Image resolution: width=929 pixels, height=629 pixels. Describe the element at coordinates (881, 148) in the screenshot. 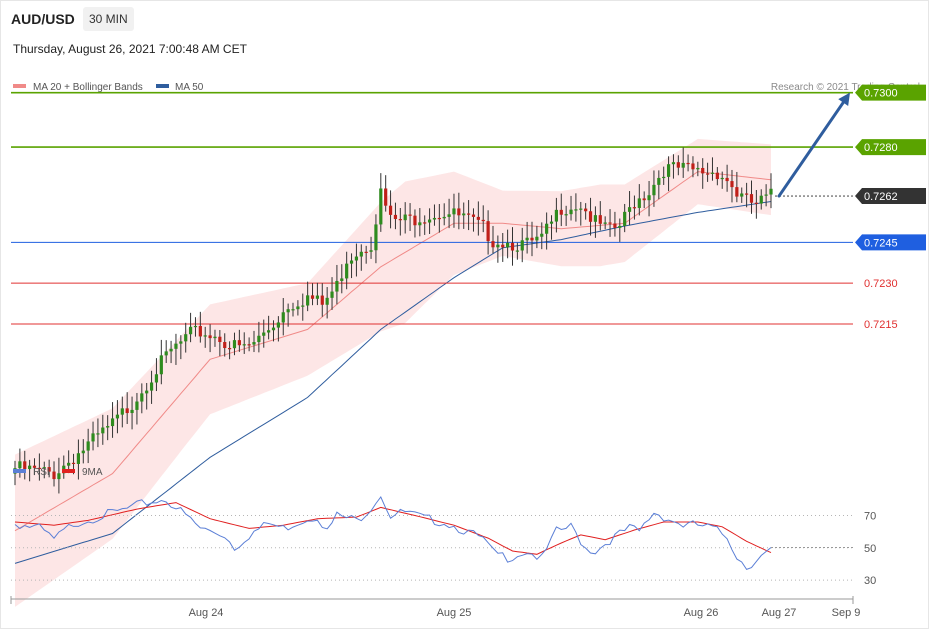

I see `level-label-0-7280: 0.7280` at that location.